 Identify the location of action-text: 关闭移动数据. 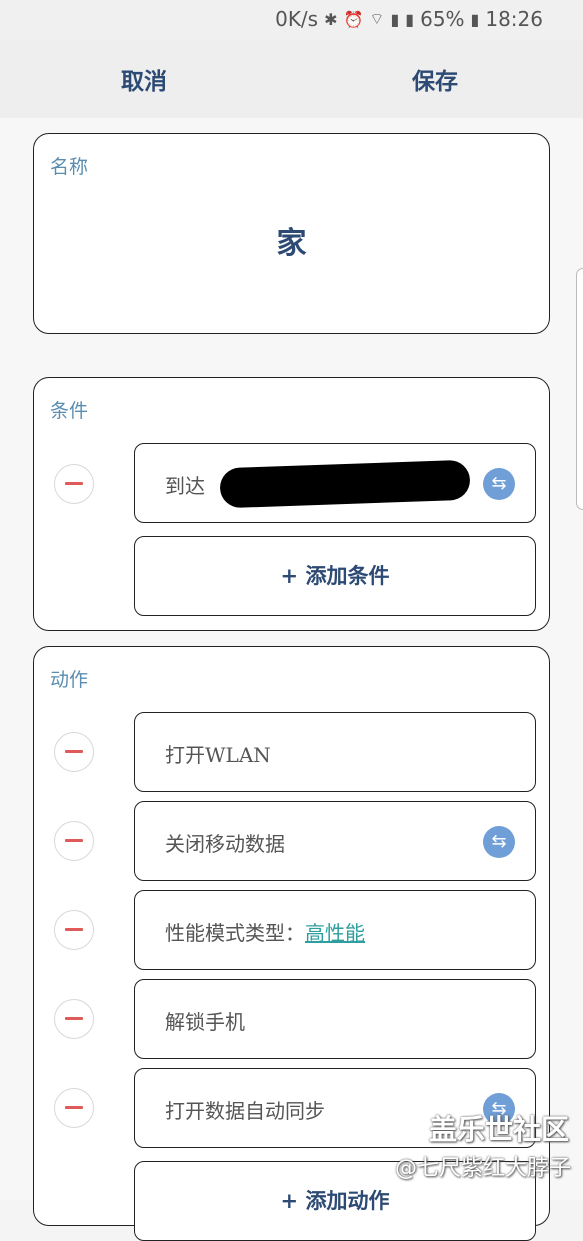
(225, 844).